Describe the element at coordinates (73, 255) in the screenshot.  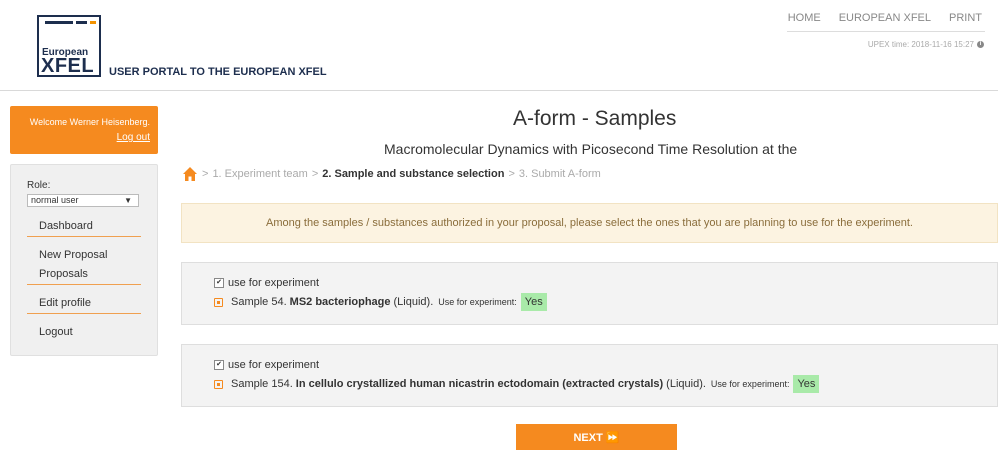
I see `sidebar-item-new-proposal: New Proposal` at that location.